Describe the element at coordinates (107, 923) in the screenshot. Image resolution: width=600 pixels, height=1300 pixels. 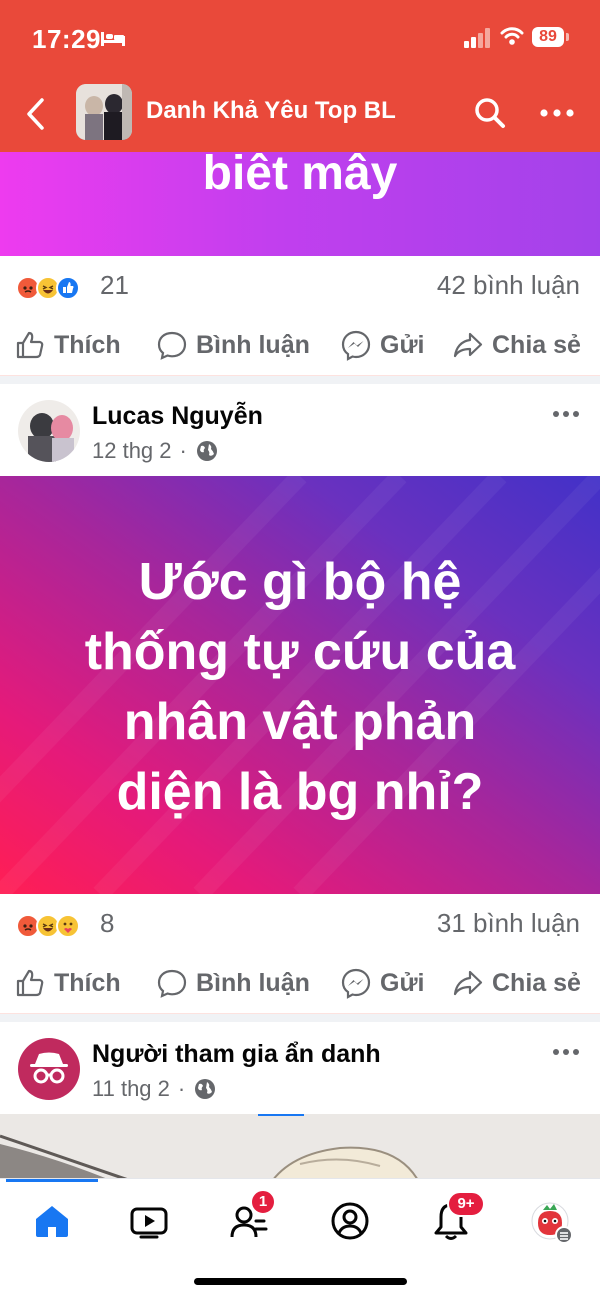
I see `reaction-count: 8` at that location.